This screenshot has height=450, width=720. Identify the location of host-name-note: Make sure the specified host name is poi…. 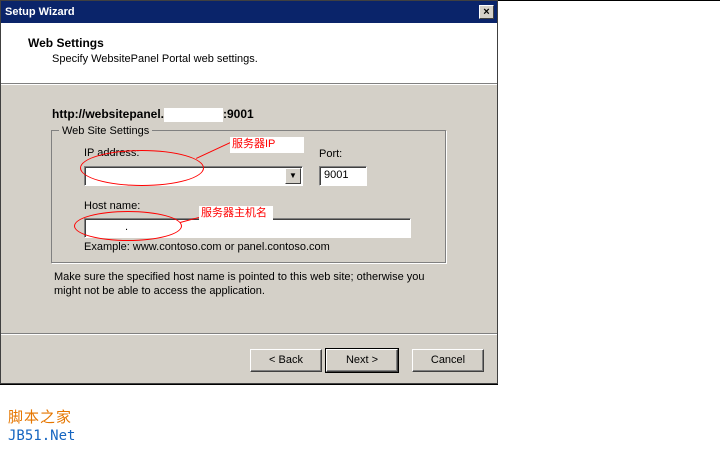
(239, 284).